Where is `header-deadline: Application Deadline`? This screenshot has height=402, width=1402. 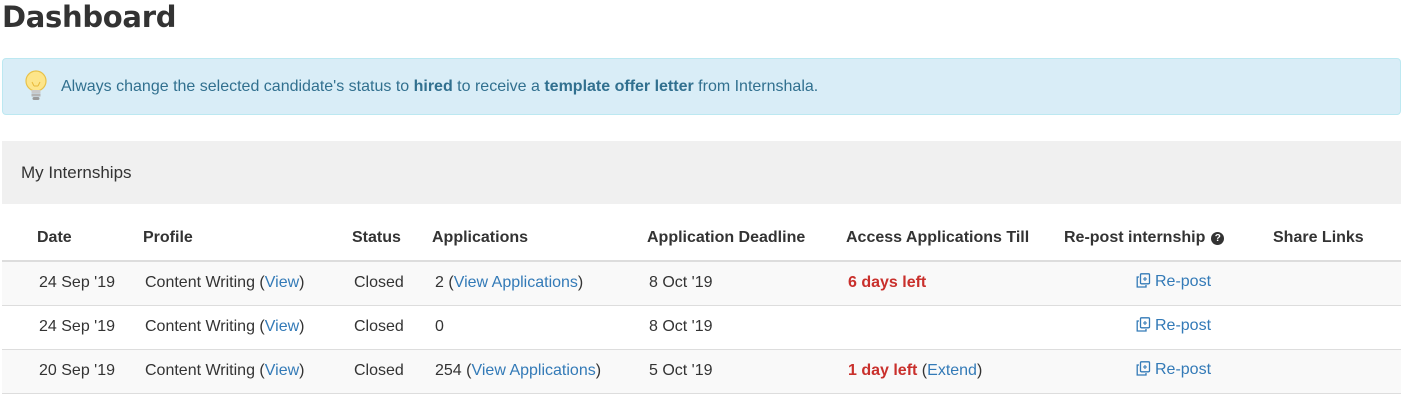 header-deadline: Application Deadline is located at coordinates (746, 239).